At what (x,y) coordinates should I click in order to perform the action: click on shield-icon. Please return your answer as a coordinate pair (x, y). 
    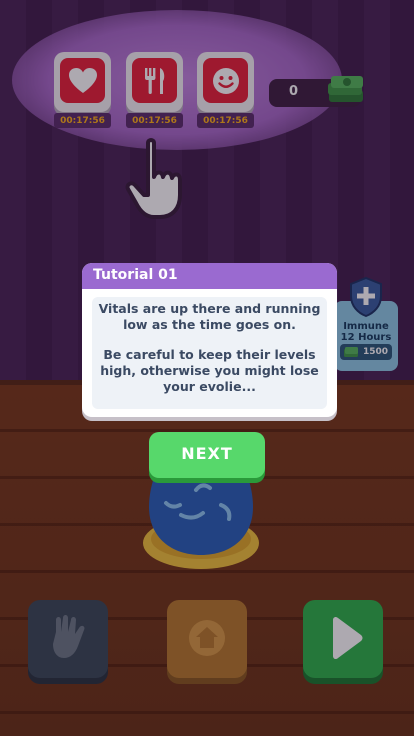
    Looking at the image, I should click on (366, 297).